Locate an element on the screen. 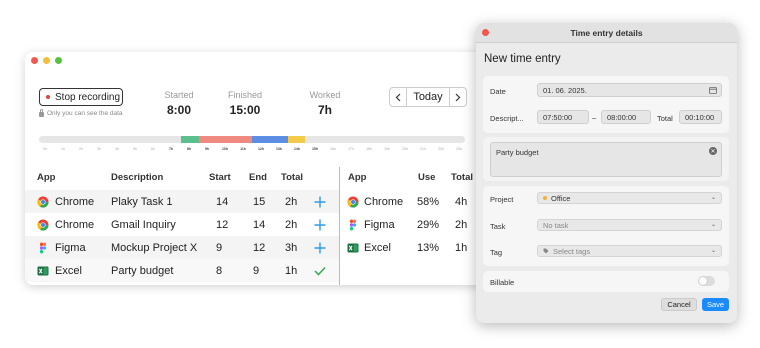 The height and width of the screenshot is (348, 760). table-row: Chrome Plaky Task 1 14 15 2h is located at coordinates (182, 201).